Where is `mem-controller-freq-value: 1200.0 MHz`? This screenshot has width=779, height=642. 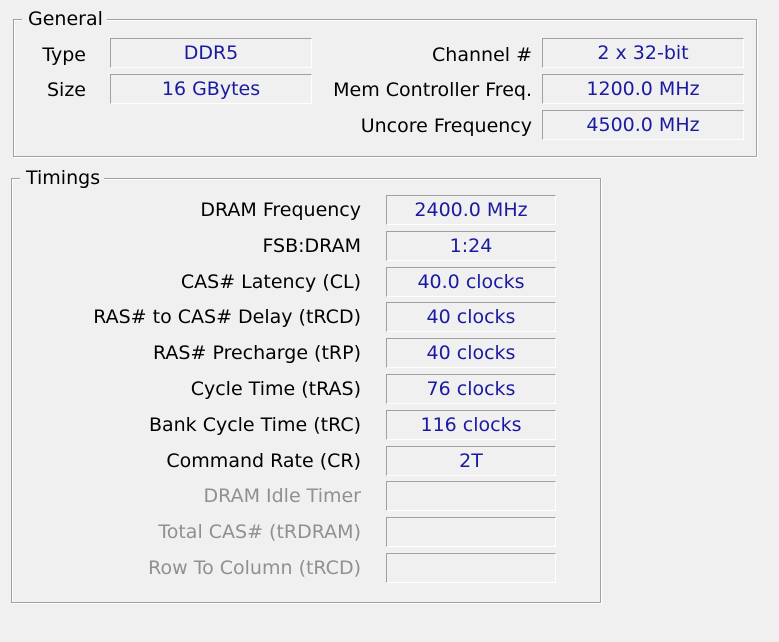 mem-controller-freq-value: 1200.0 MHz is located at coordinates (643, 89).